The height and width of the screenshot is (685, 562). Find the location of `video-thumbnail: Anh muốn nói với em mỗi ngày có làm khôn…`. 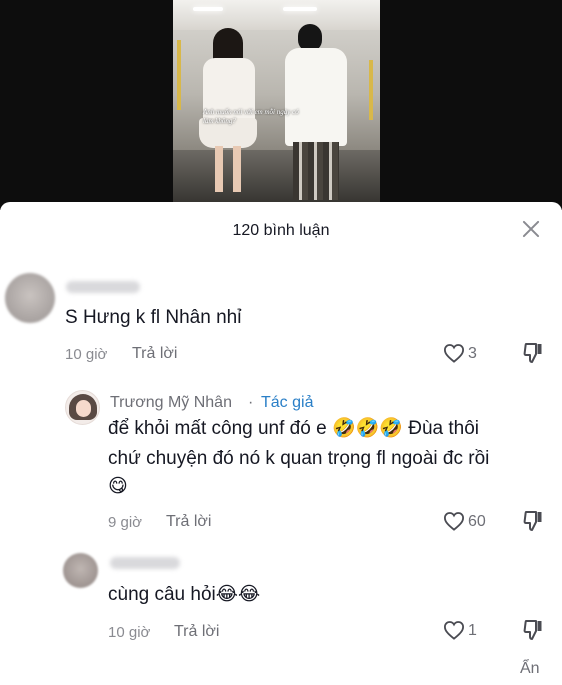

video-thumbnail: Anh muốn nói với em mỗi ngày có làm khôn… is located at coordinates (276, 105).